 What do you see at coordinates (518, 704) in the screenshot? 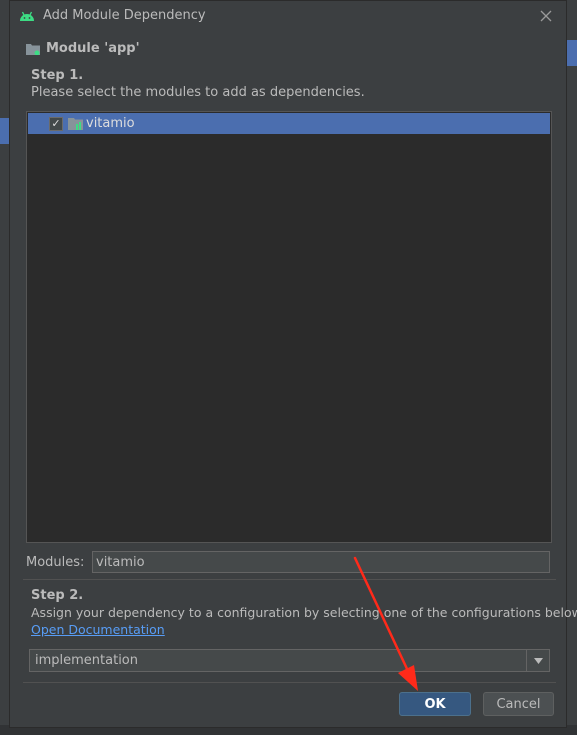
I see `cancel-button: Cancel` at bounding box center [518, 704].